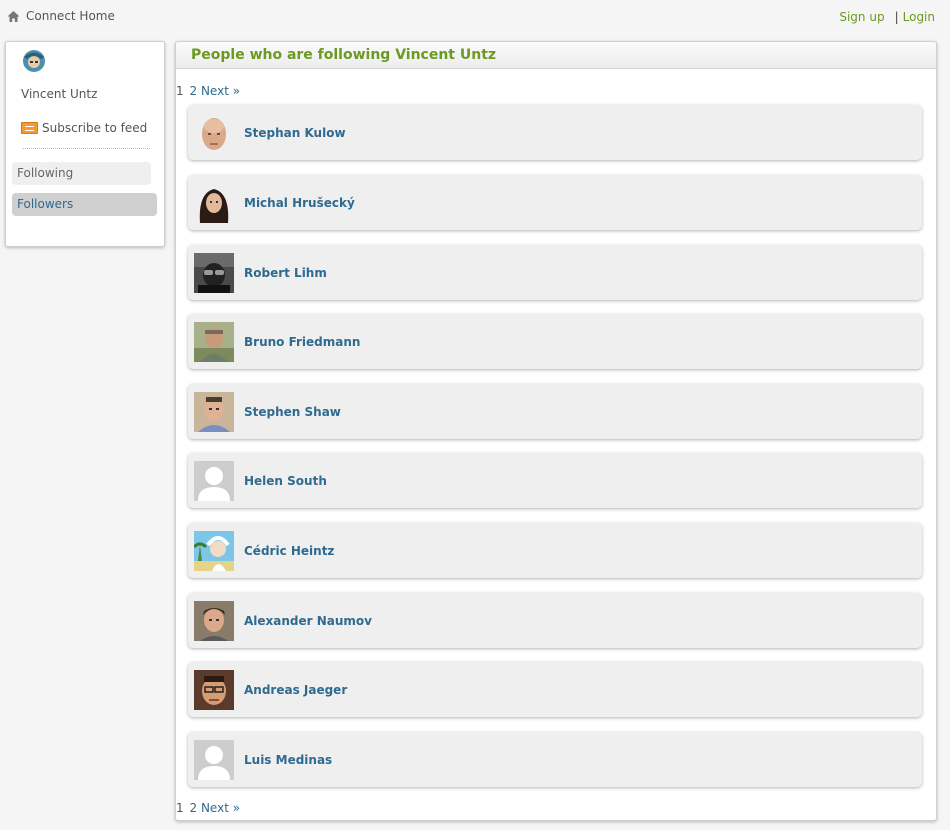  I want to click on pagination-bottom: 1 2 Next », so click(208, 808).